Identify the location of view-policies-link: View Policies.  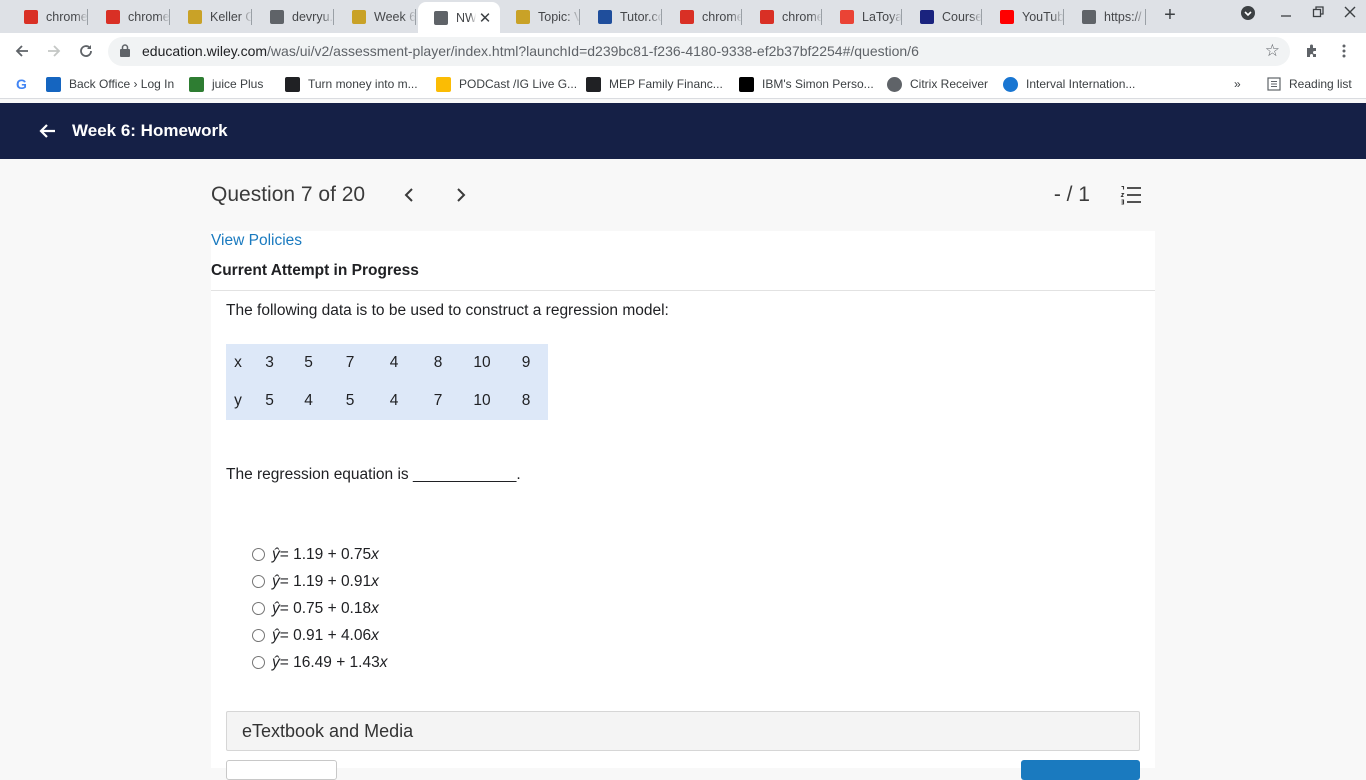
(256, 241).